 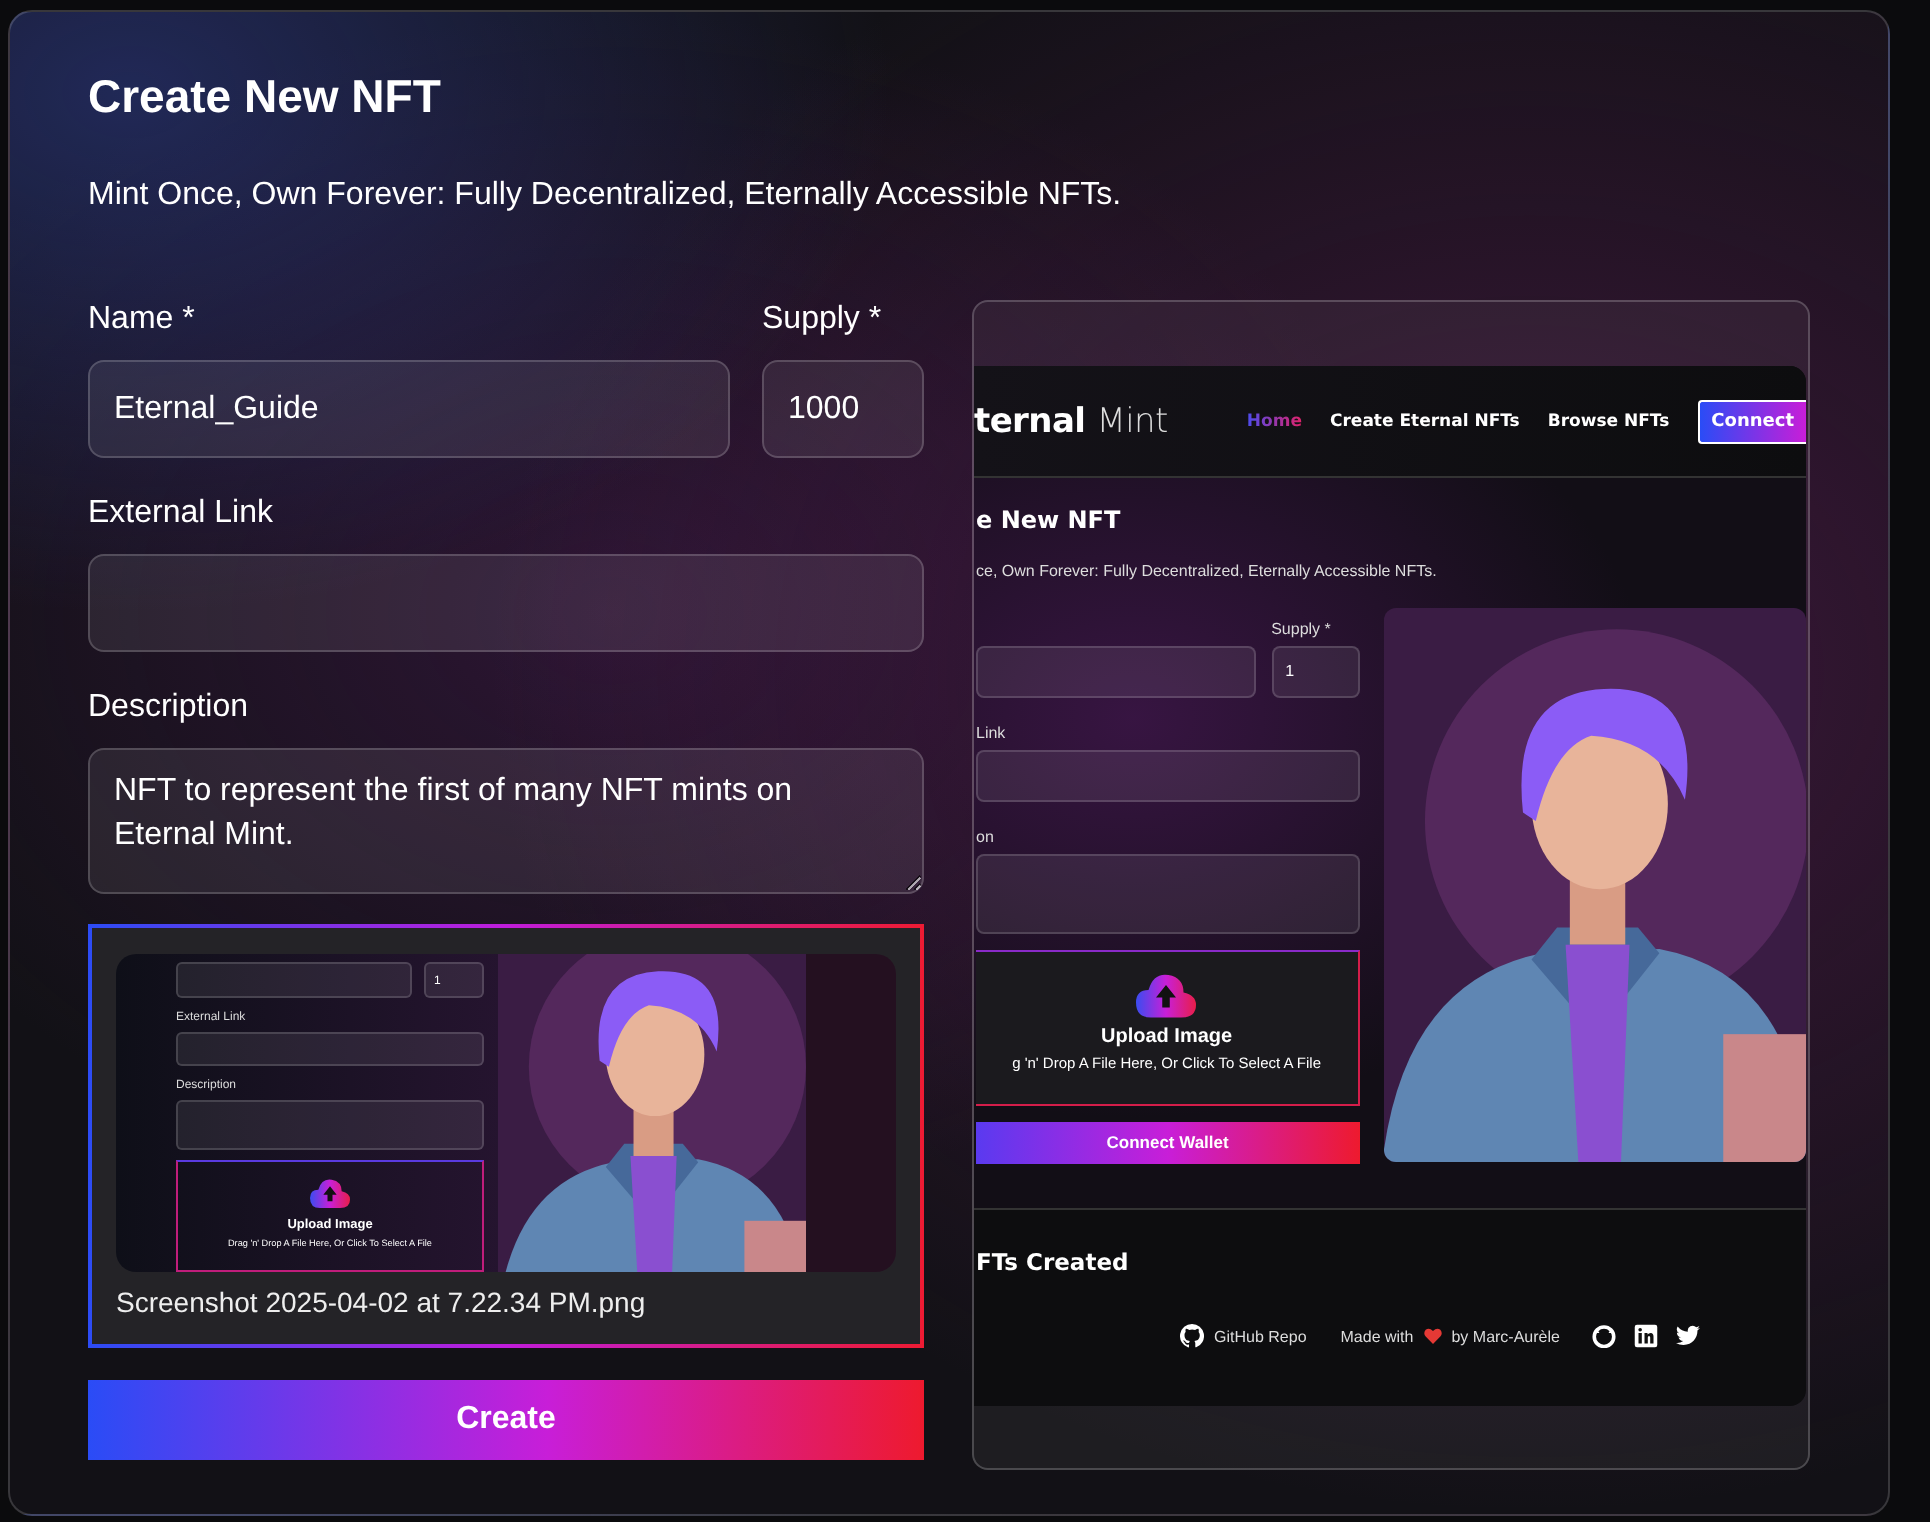 I want to click on file-name: Screenshot 2025-04-02 at 7.22.34 PM.png, so click(x=382, y=1302).